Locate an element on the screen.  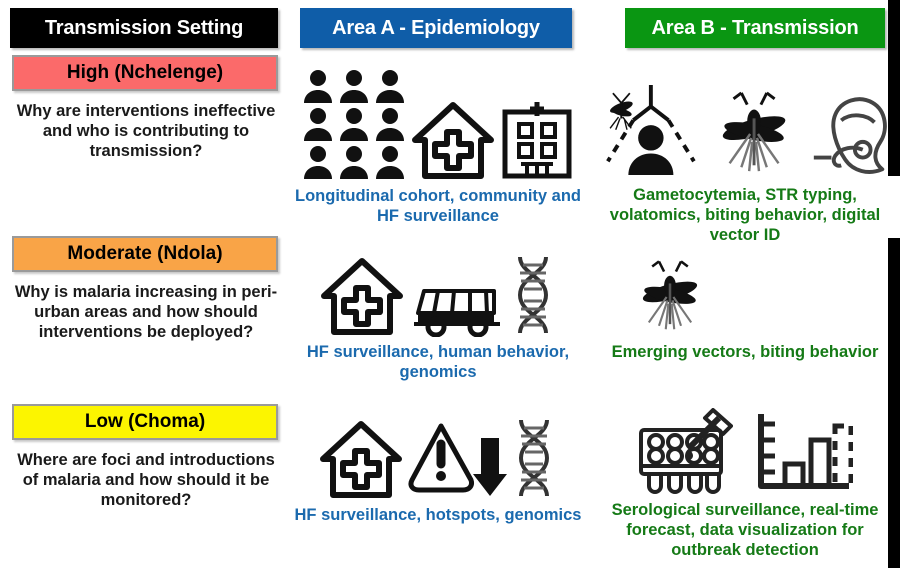
people-group-icon is located at coordinates (354, 124).